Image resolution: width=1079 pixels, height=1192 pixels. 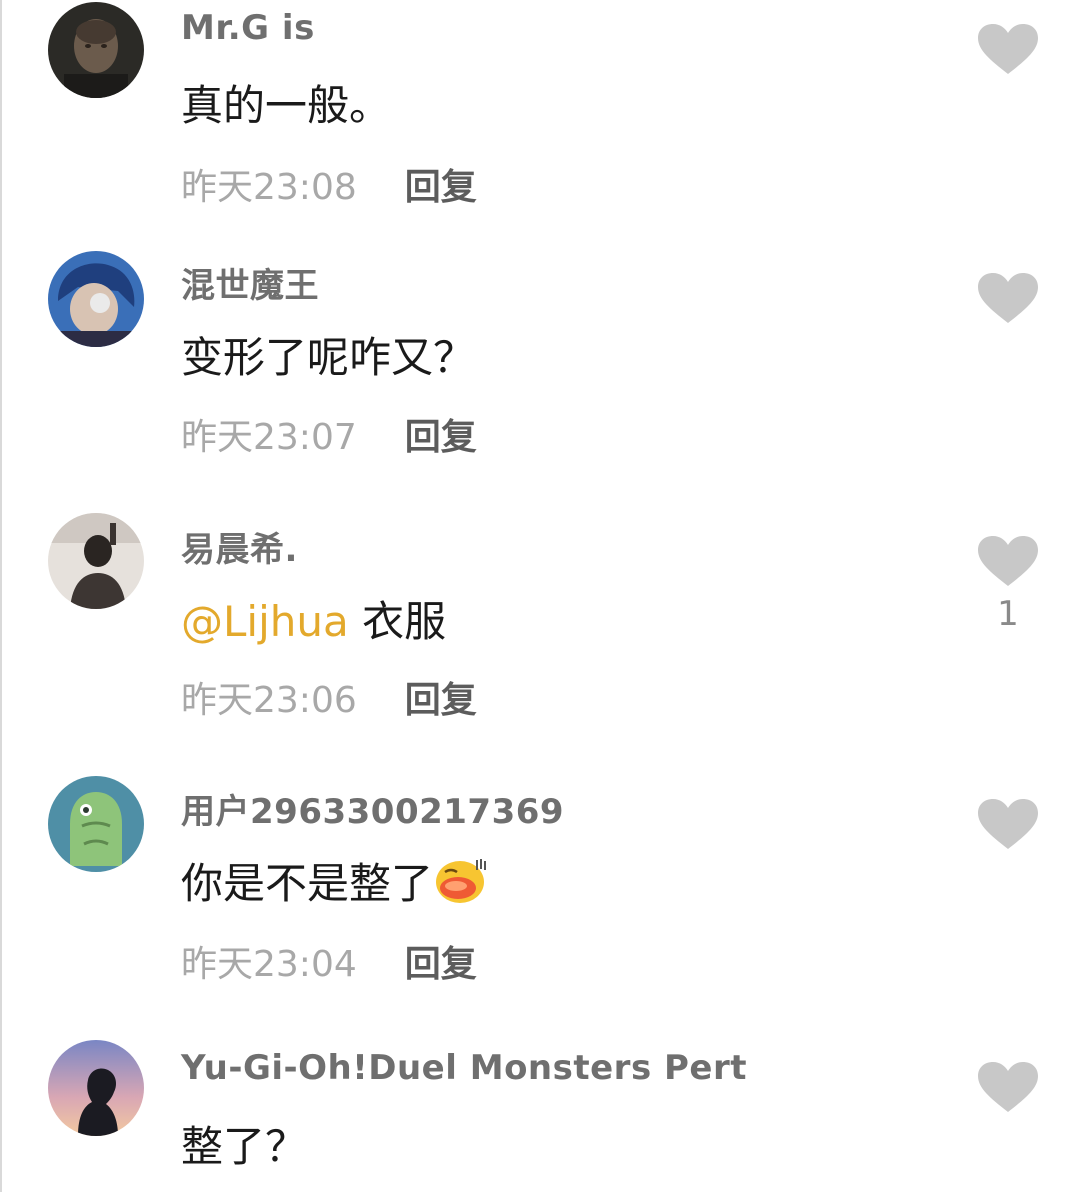 I want to click on comment-text: 变形了呢咋又？, so click(x=328, y=357).